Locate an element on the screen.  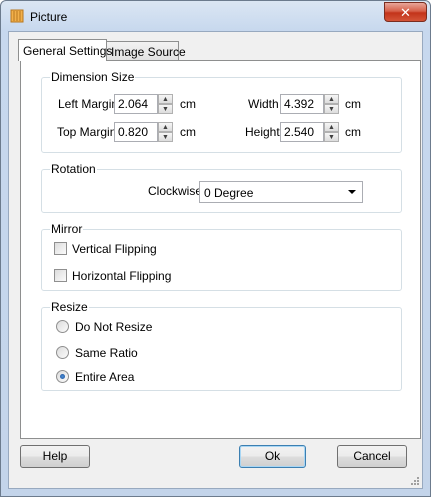
title-bar: Picture ✕ is located at coordinates (215, 16).